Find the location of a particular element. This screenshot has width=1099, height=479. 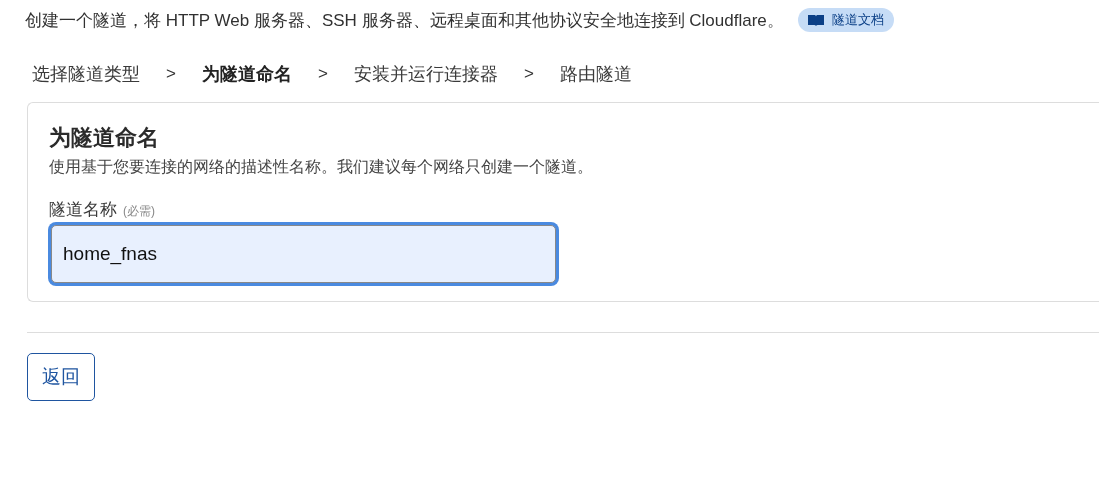

intro-text: 创建一个隧道，将 HTTP Web 服务器、SSH 服务器、远程桌面和其他协议安全地连接到 Cloudflare。 is located at coordinates (404, 20).